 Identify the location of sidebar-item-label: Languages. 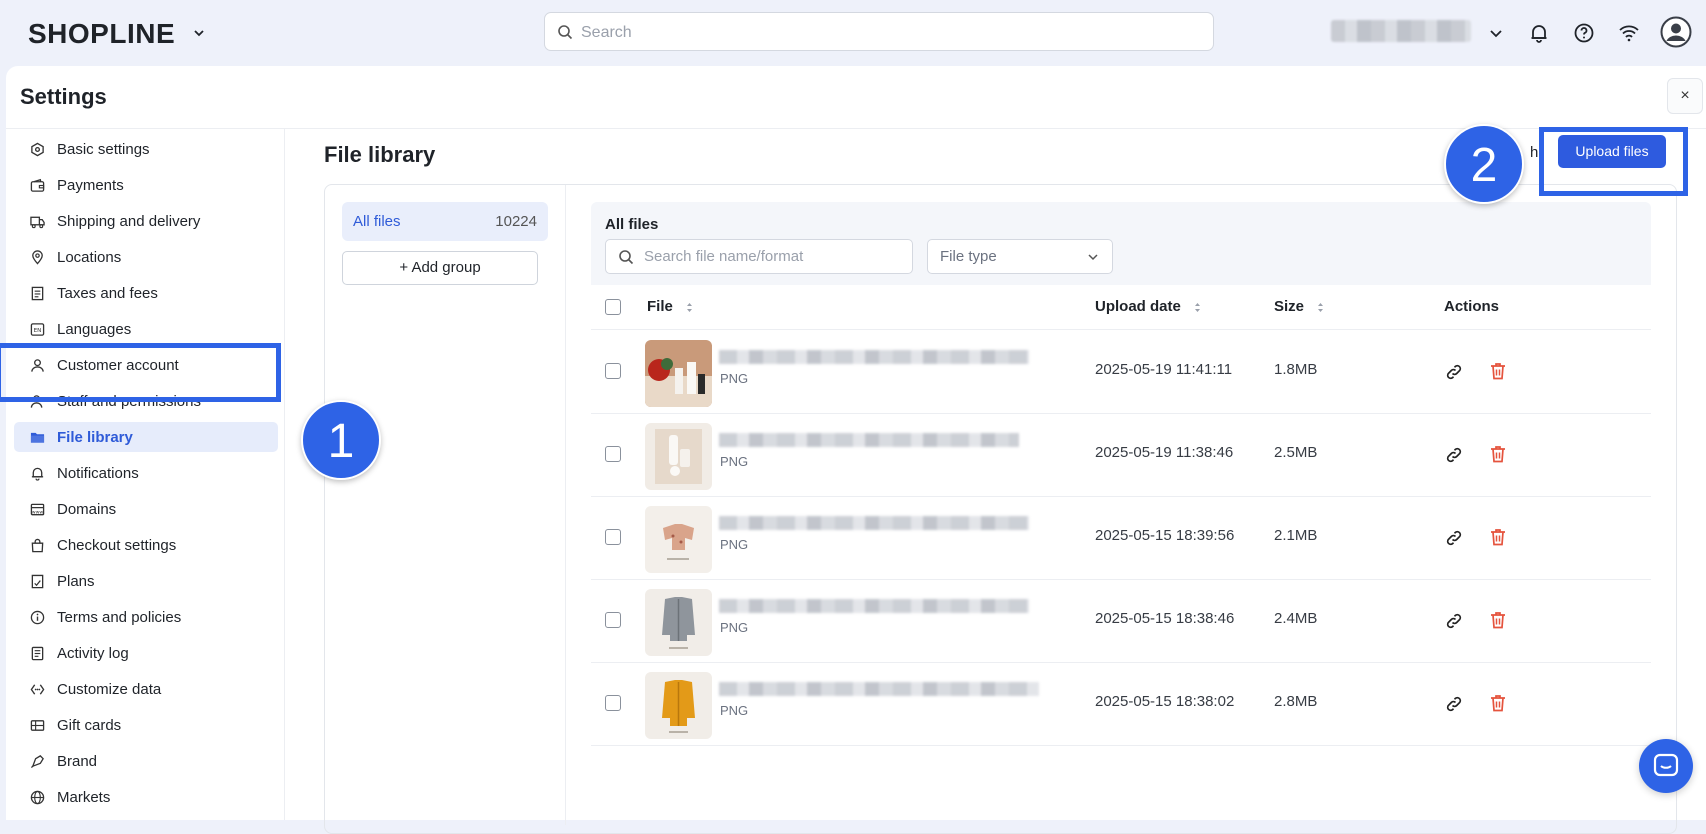
(94, 329).